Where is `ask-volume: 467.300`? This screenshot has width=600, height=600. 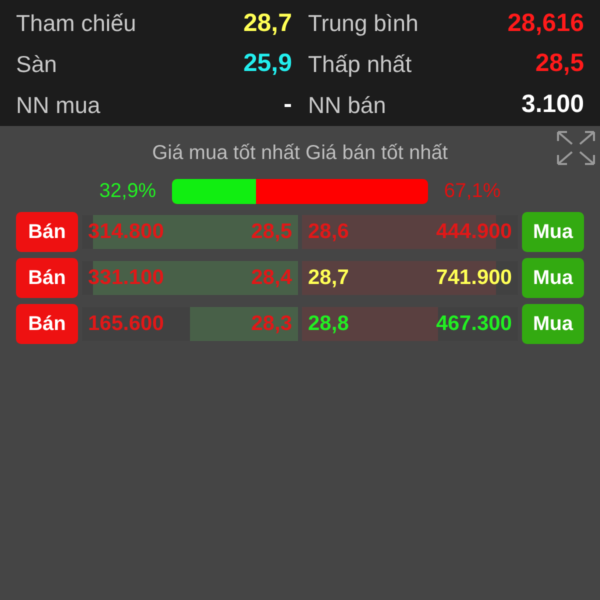 ask-volume: 467.300 is located at coordinates (474, 324).